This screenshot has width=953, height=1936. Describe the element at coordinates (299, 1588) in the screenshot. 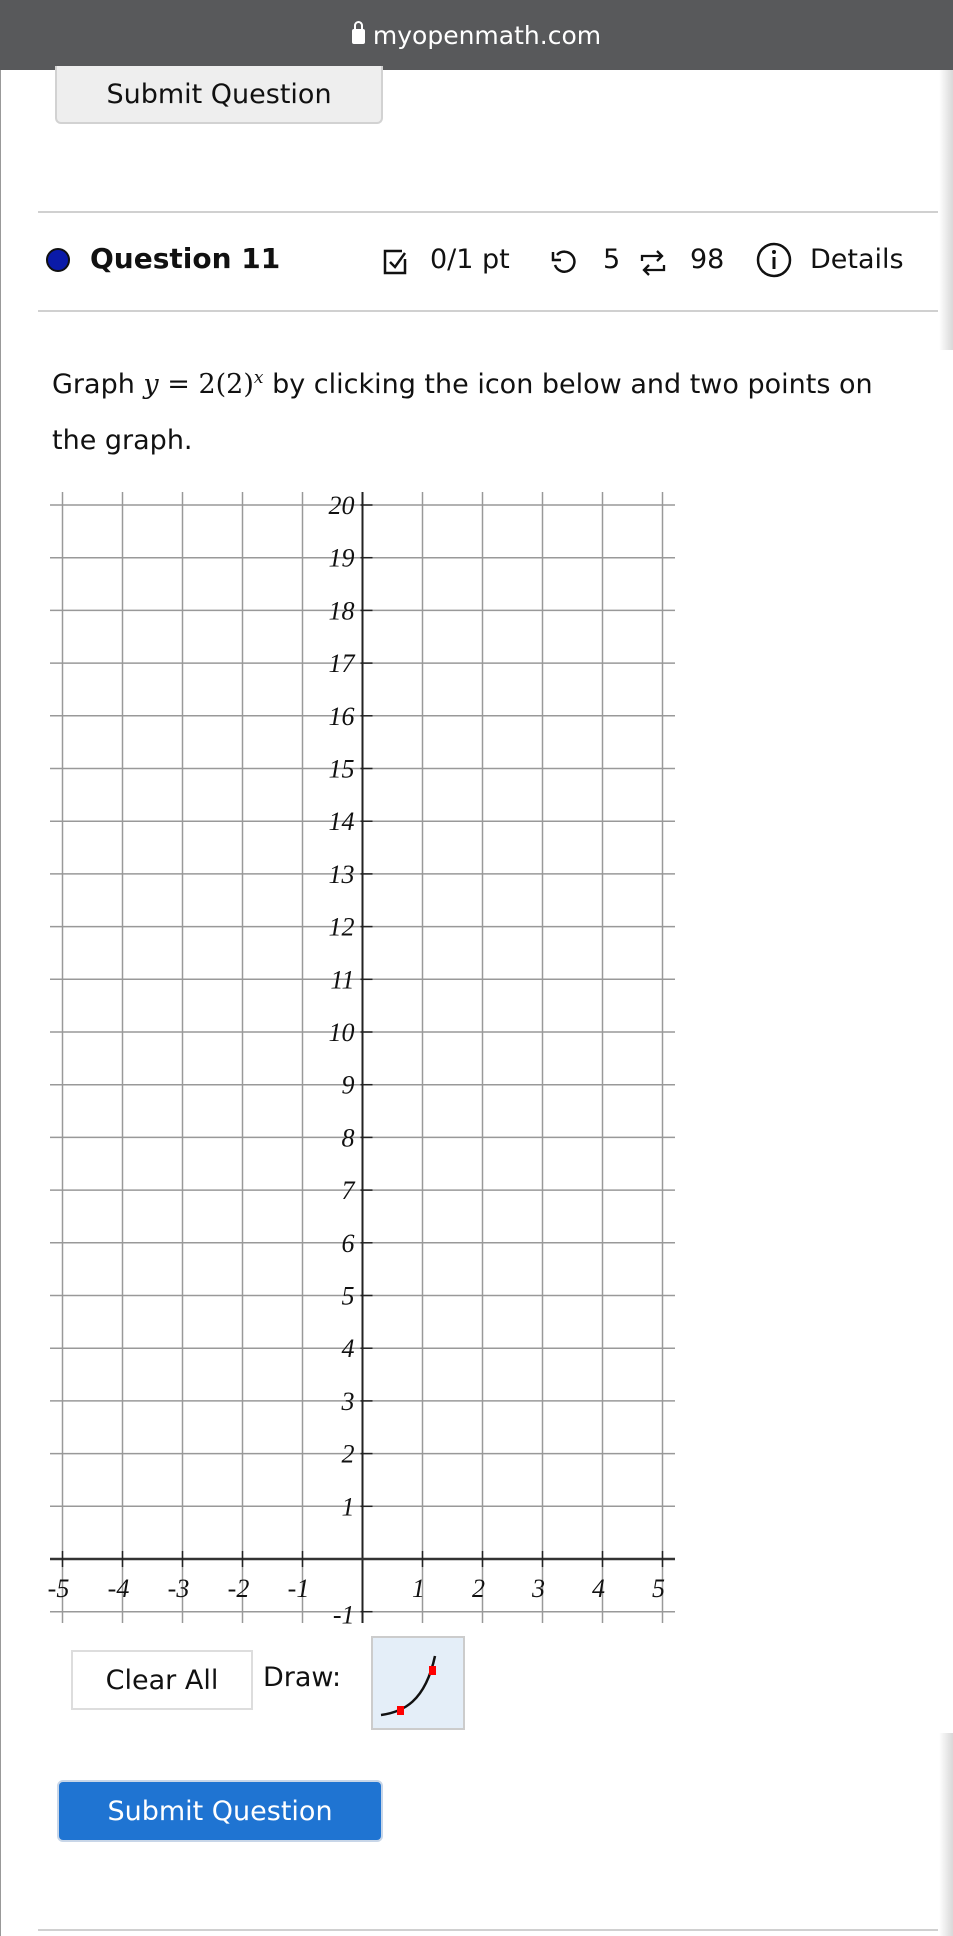

I see `x-tick-label: -1` at that location.